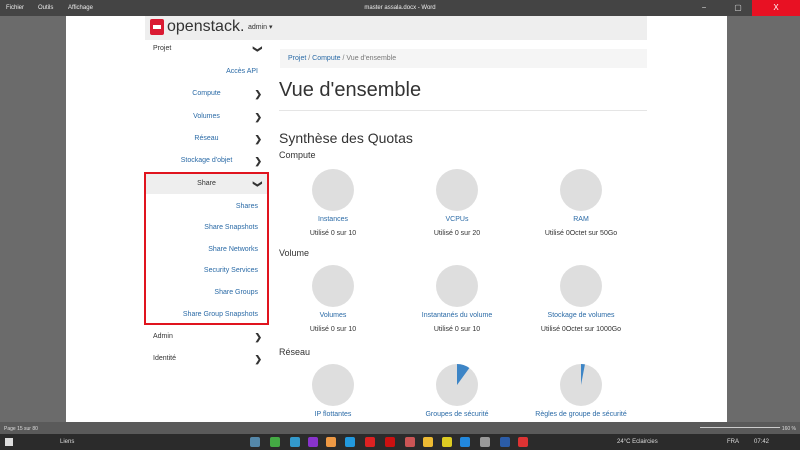 Image resolution: width=800 pixels, height=450 pixels. What do you see at coordinates (371, 58) in the screenshot?
I see `breadcrumb-current: Vue d'ensemble` at bounding box center [371, 58].